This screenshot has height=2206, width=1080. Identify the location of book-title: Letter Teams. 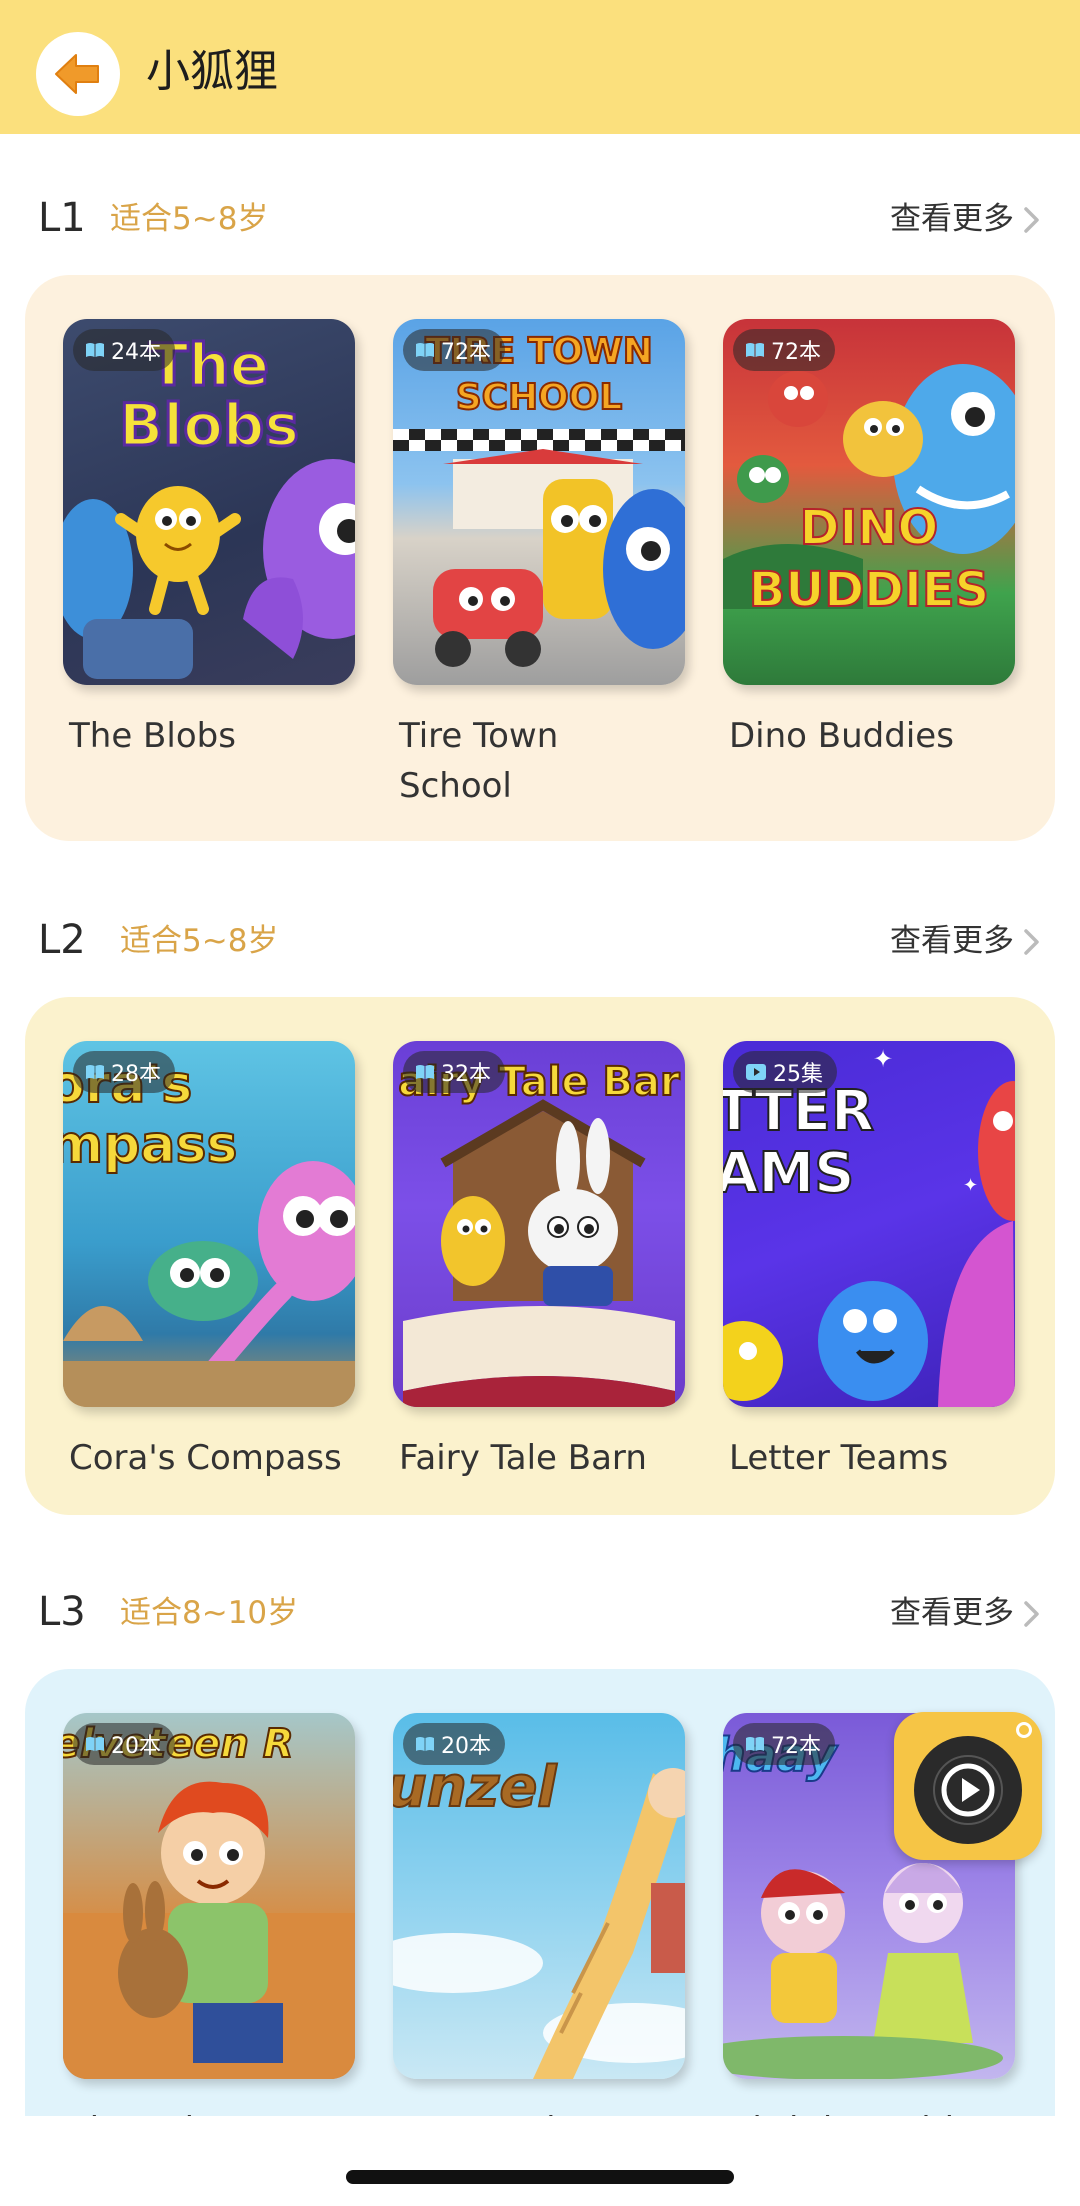
(839, 1458).